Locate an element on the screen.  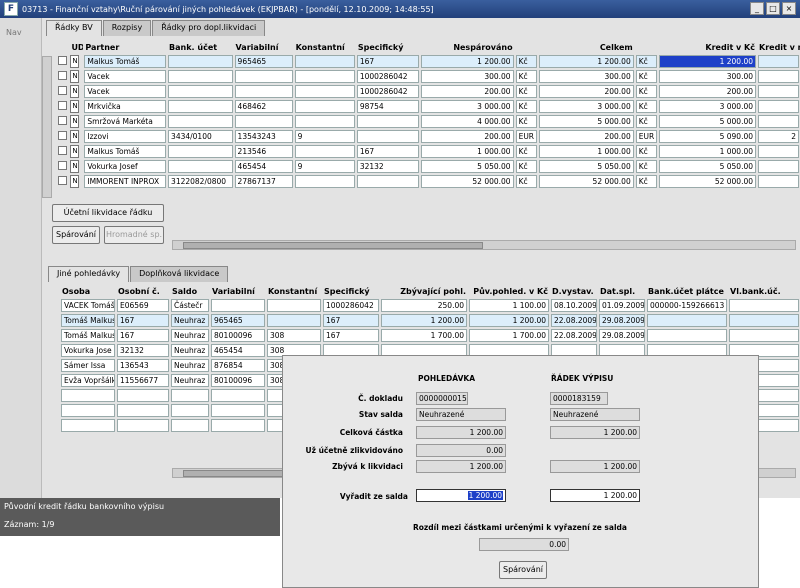
cell-kredit: 5 000.00 is located at coordinates (707, 121).